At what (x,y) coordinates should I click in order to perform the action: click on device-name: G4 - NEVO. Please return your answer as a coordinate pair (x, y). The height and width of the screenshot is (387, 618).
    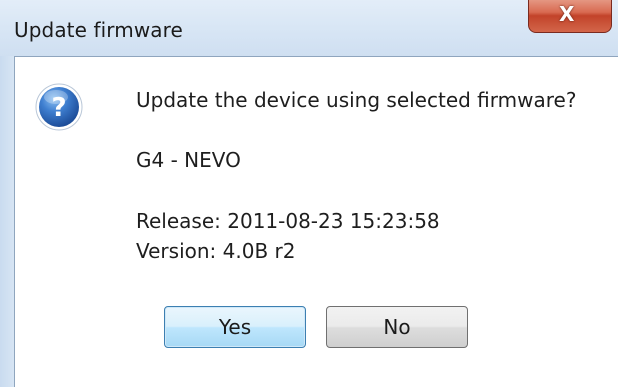
    Looking at the image, I should click on (188, 160).